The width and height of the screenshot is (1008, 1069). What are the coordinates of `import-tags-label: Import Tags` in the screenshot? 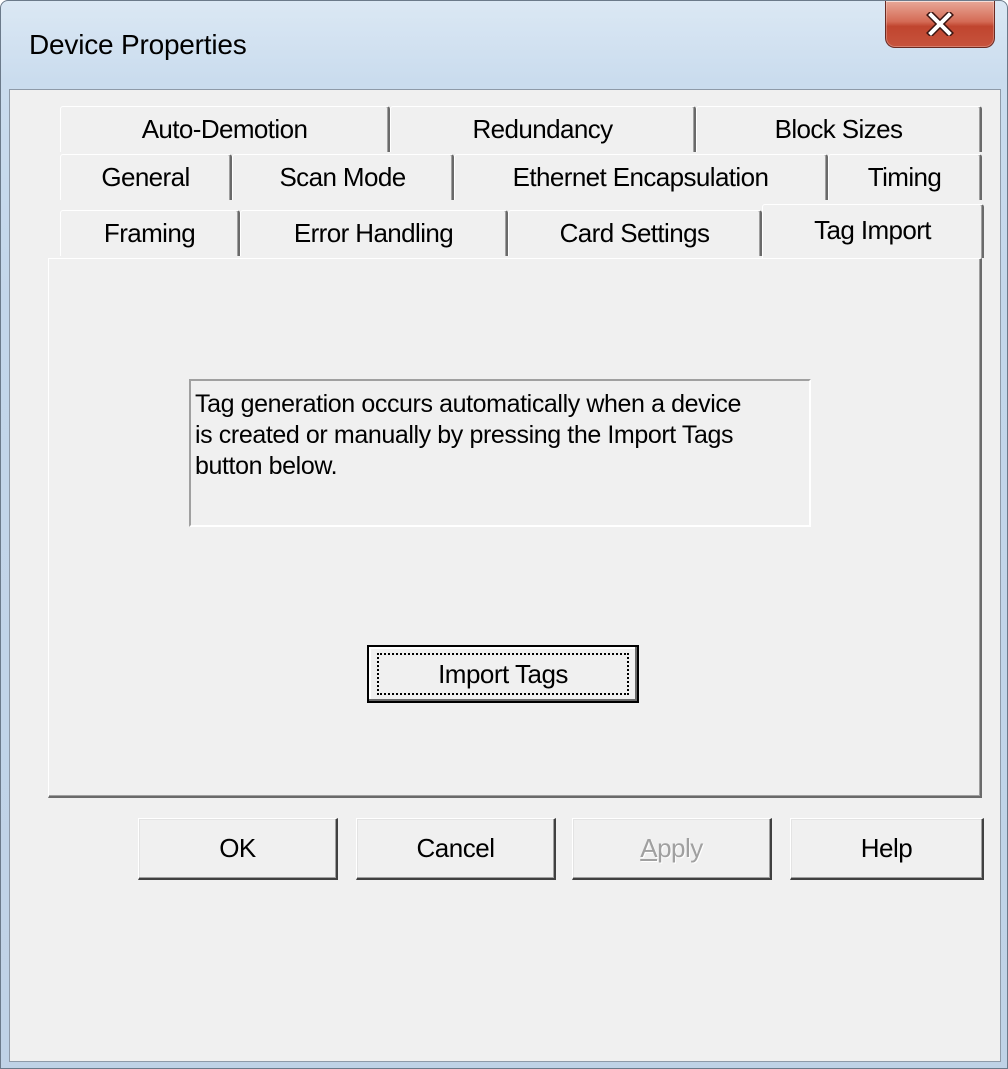 It's located at (503, 673).